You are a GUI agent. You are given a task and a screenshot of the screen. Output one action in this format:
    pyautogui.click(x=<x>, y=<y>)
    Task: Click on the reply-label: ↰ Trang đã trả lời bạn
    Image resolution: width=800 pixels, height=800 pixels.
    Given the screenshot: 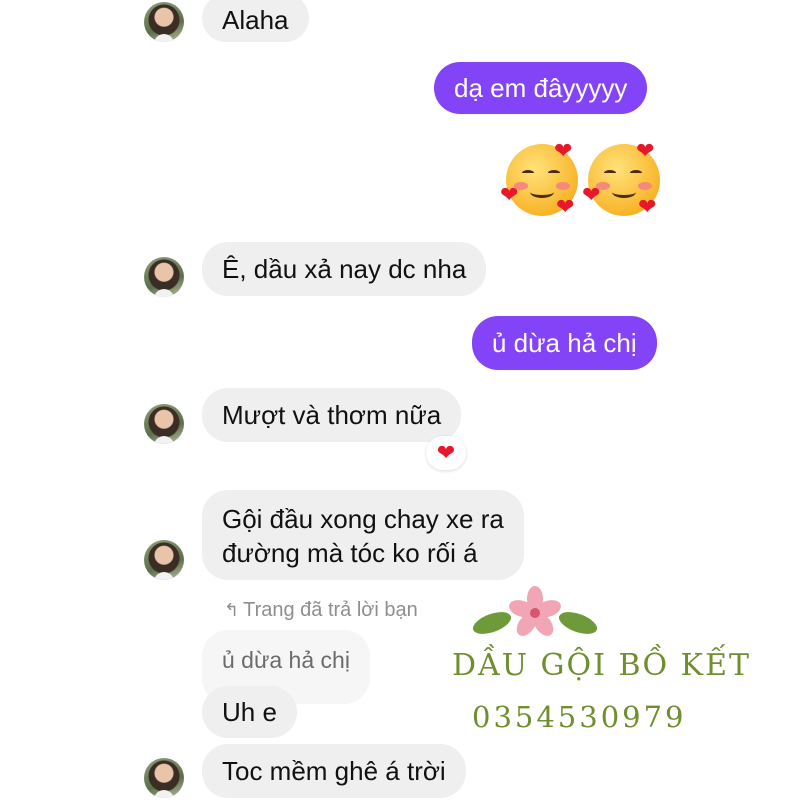 What is the action you would take?
    pyautogui.click(x=321, y=610)
    